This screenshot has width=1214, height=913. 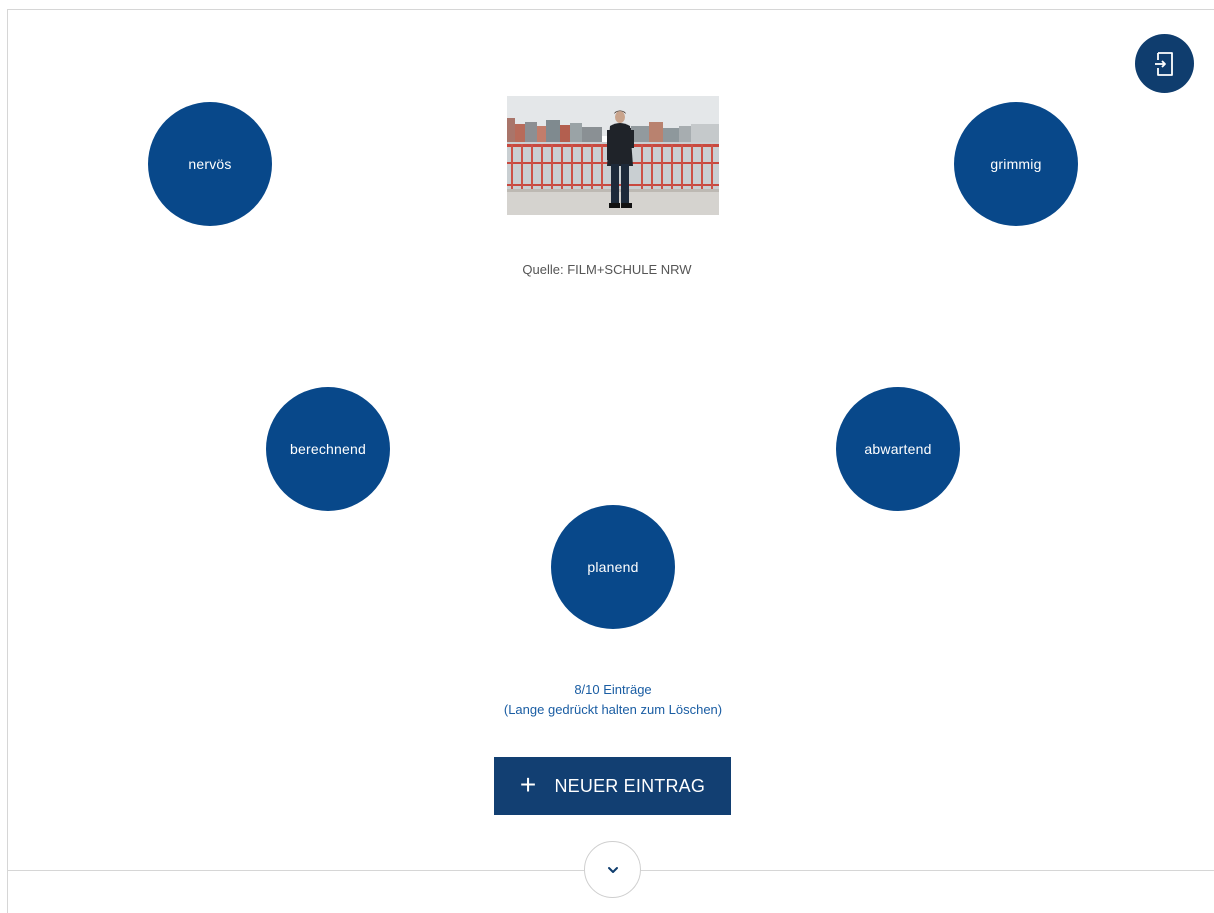 I want to click on frame-top-border, so click(x=610, y=9).